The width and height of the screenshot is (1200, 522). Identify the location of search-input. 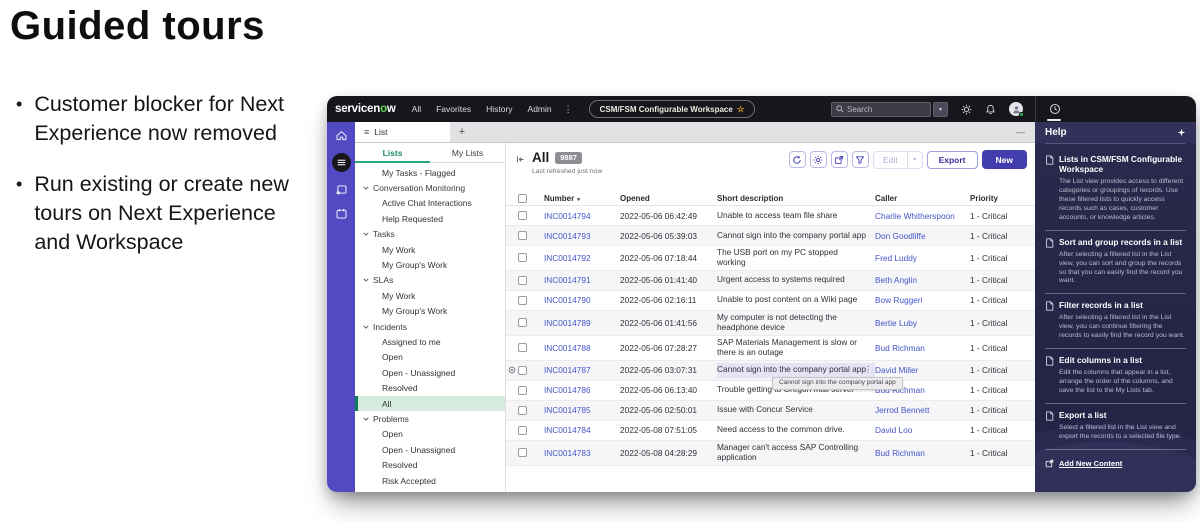
(882, 109).